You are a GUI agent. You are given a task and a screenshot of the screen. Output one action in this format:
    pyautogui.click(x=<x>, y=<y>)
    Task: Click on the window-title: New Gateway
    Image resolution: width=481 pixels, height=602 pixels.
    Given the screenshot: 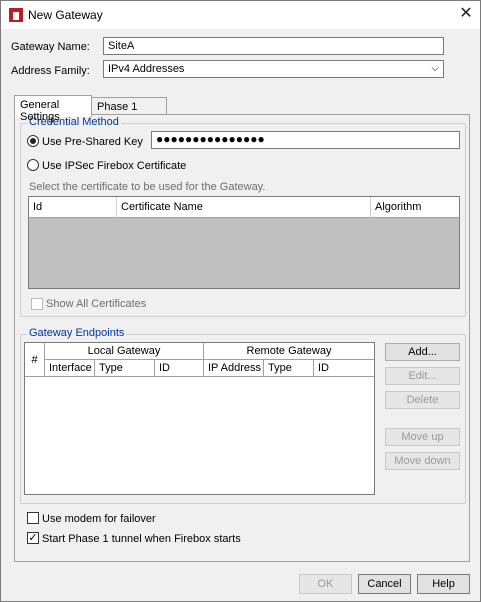 What is the action you would take?
    pyautogui.click(x=65, y=15)
    